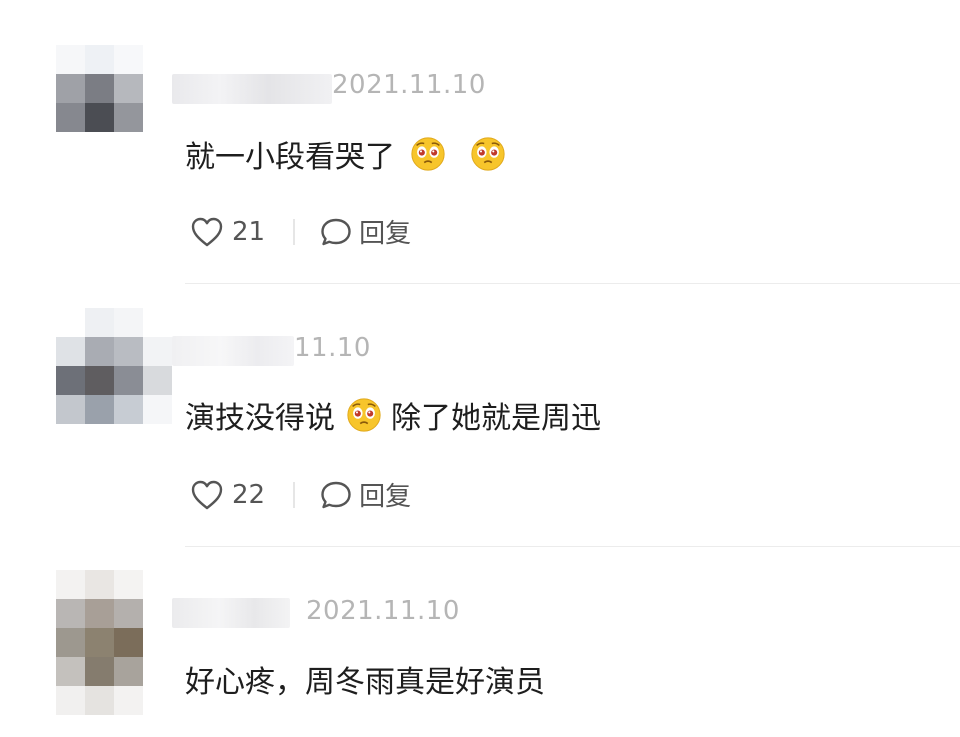  What do you see at coordinates (365, 682) in the screenshot?
I see `comment-text: 好心疼，周冬雨真是好演员` at bounding box center [365, 682].